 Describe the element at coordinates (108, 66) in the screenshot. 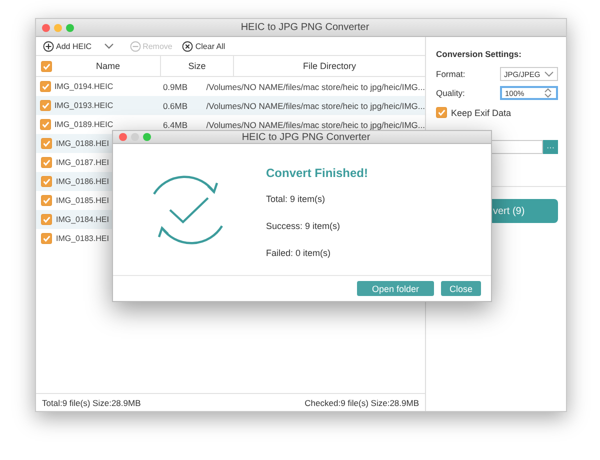

I see `column-header: Name` at that location.